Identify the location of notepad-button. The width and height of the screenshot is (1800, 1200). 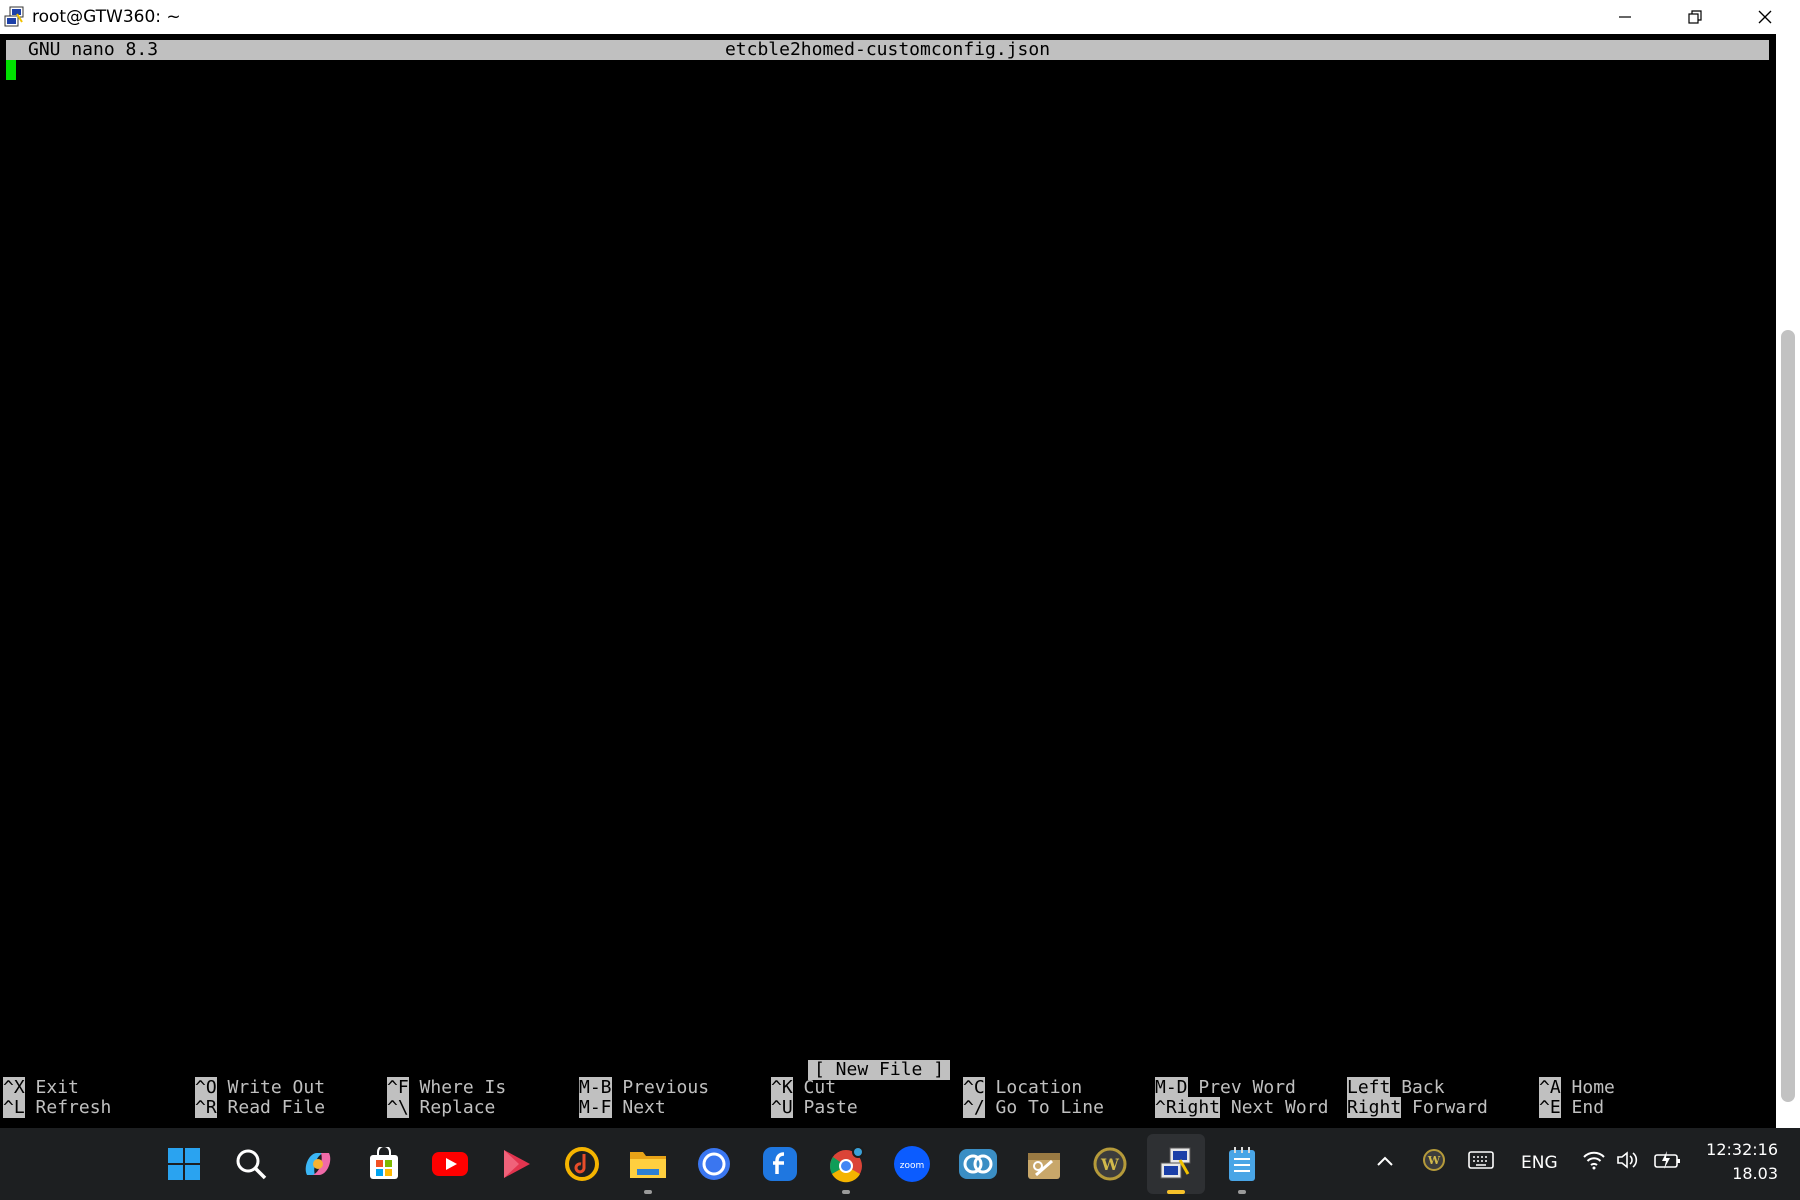
(1242, 1164).